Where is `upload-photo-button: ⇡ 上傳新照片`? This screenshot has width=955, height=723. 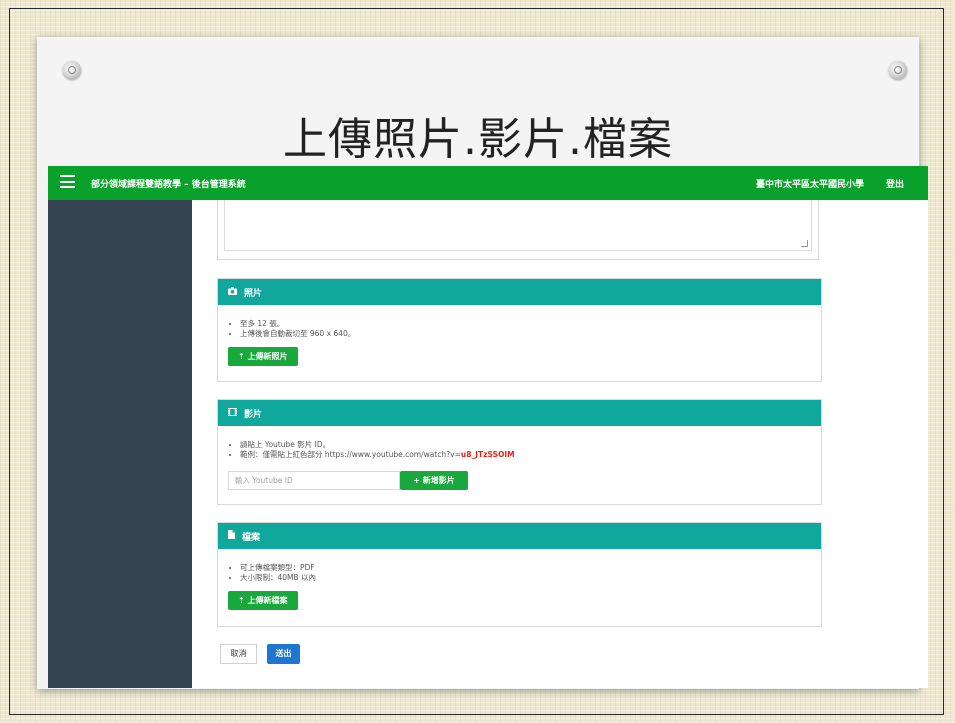 upload-photo-button: ⇡ 上傳新照片 is located at coordinates (263, 356).